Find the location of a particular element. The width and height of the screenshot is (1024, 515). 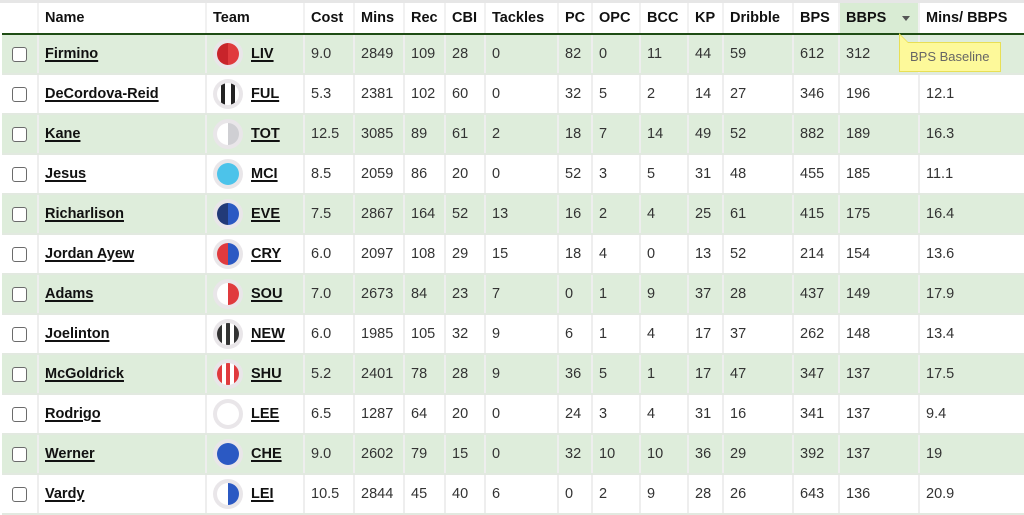

team-link: SOU is located at coordinates (266, 294).